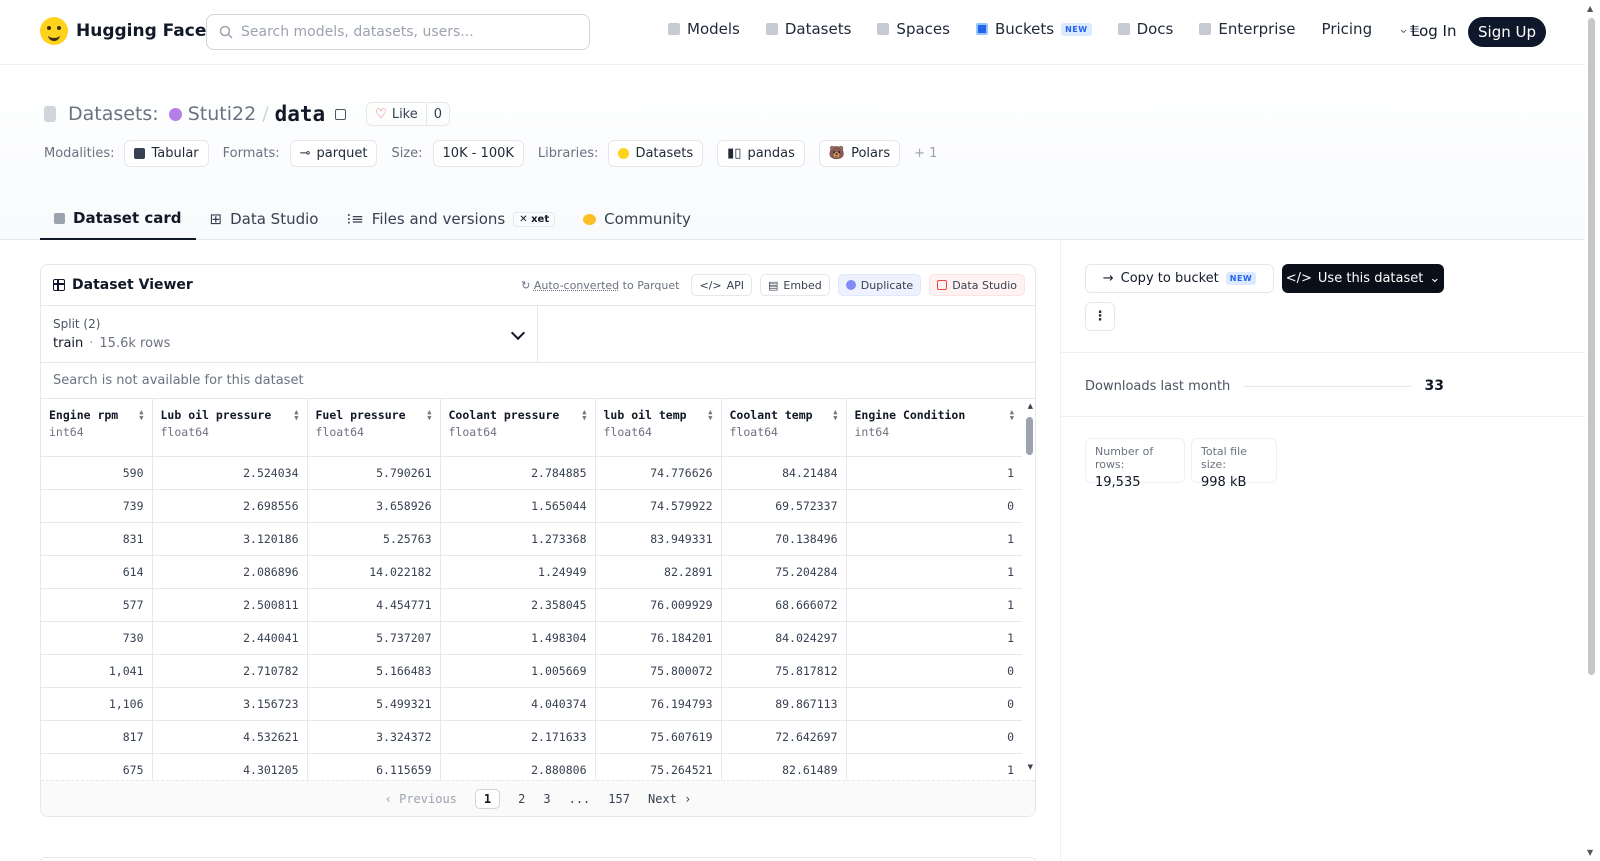 The width and height of the screenshot is (1600, 861). Describe the element at coordinates (784, 539) in the screenshot. I see `table-cell: 70.138496` at that location.